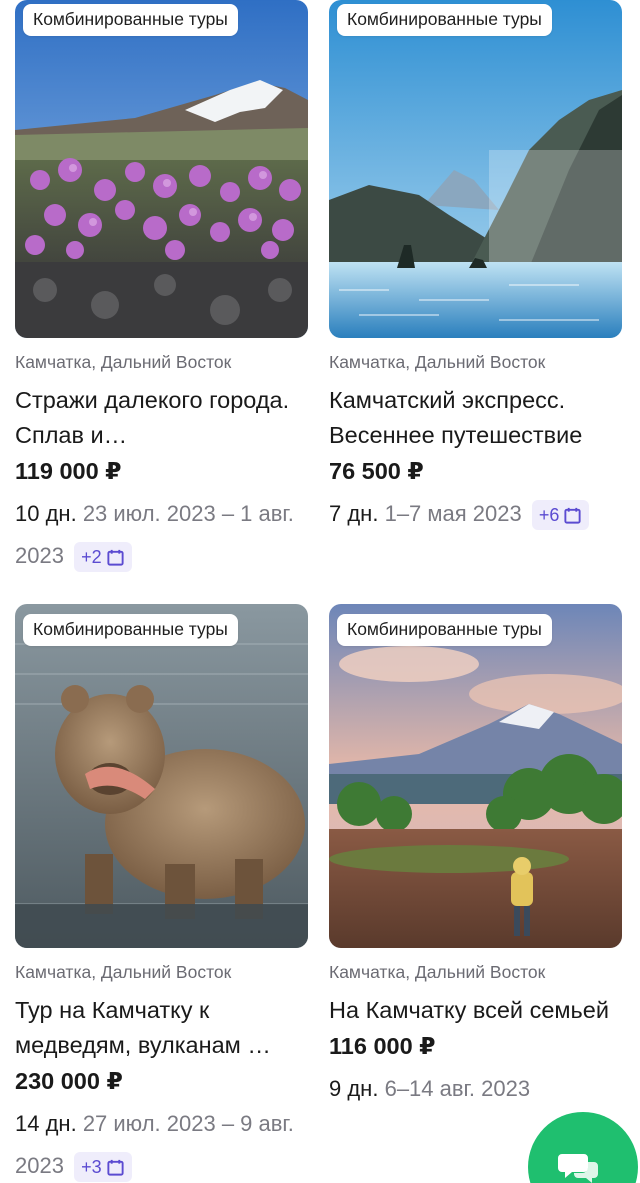 The width and height of the screenshot is (640, 1183). Describe the element at coordinates (161, 1143) in the screenshot. I see `tour-dates: 14 дн. 27 июл. 2023 – 9 авг. 2023 +3` at that location.